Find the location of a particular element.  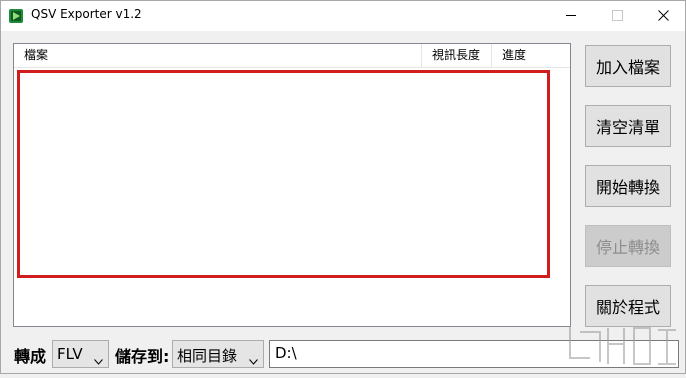

about-label: 關於程式 is located at coordinates (627, 307).